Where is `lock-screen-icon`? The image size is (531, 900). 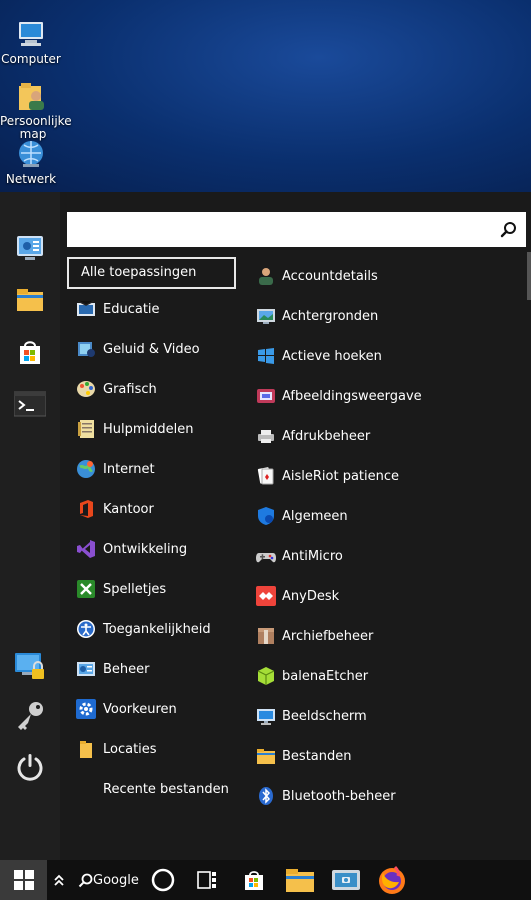
lock-screen-icon is located at coordinates (30, 666).